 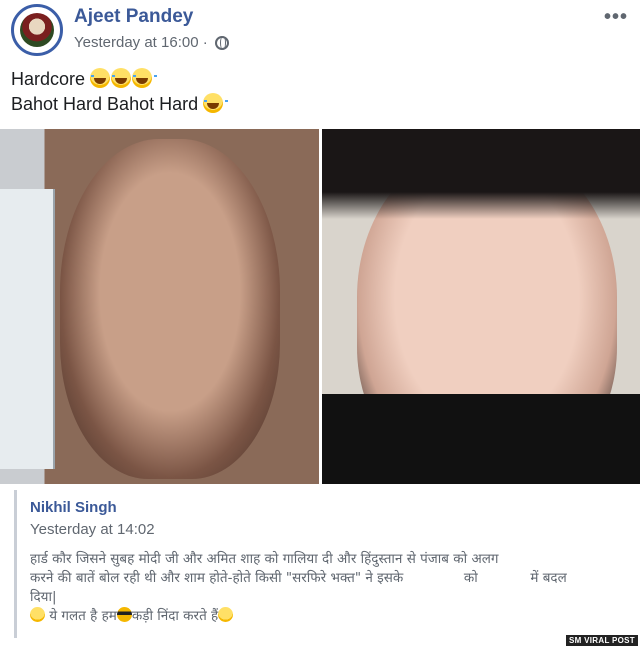 I want to click on profile-avatar, so click(x=37, y=30).